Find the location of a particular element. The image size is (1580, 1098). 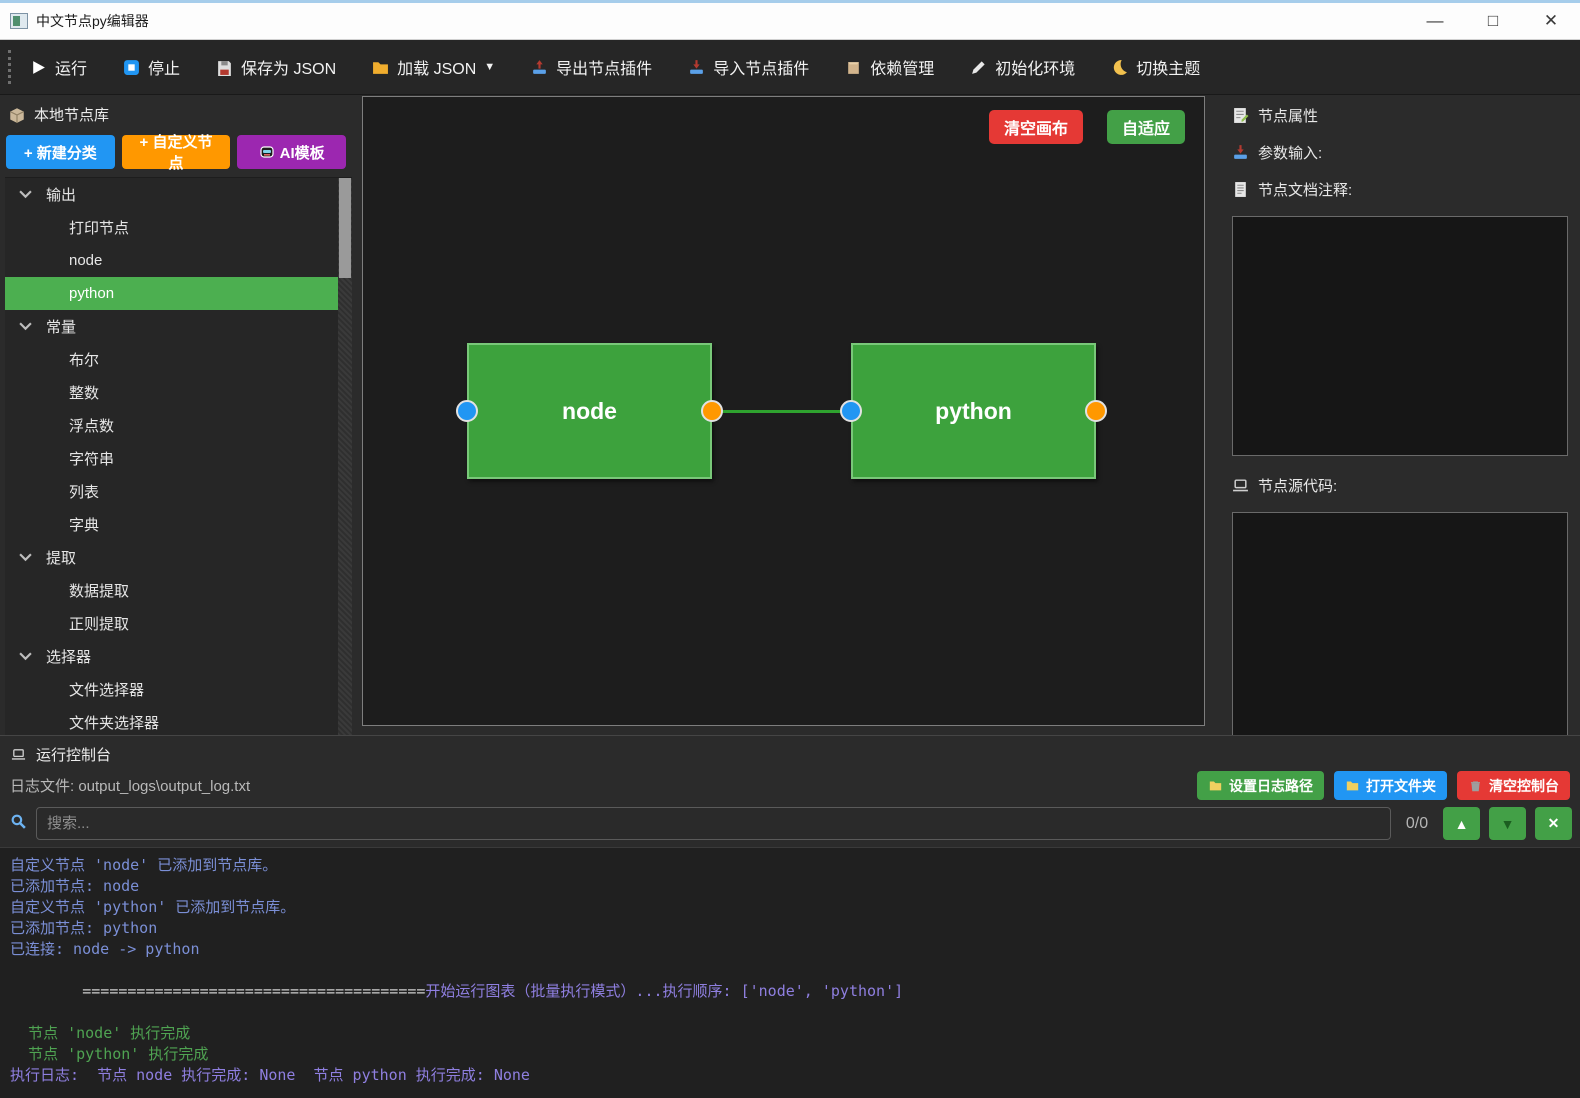

import-plugin-button: 导入节点插件 is located at coordinates (748, 67).